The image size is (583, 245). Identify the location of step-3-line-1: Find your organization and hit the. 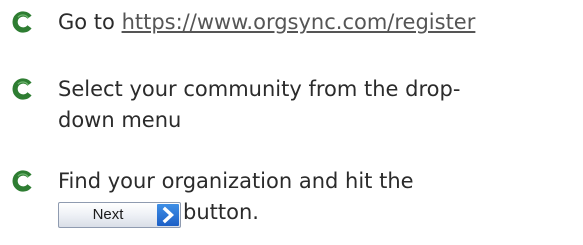
(236, 181).